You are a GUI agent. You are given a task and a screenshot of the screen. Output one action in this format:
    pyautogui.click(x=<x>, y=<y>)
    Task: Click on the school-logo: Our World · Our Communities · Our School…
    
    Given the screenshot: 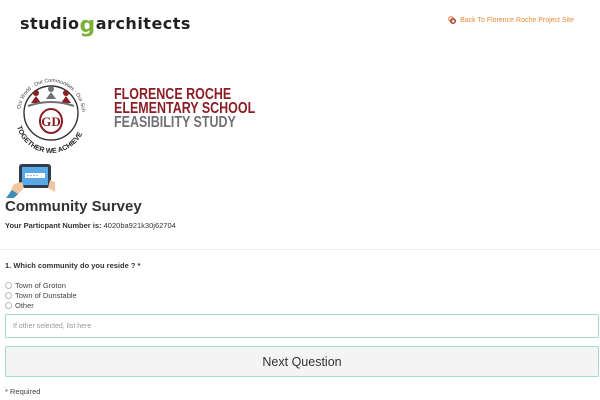 What is the action you would take?
    pyautogui.click(x=50, y=111)
    